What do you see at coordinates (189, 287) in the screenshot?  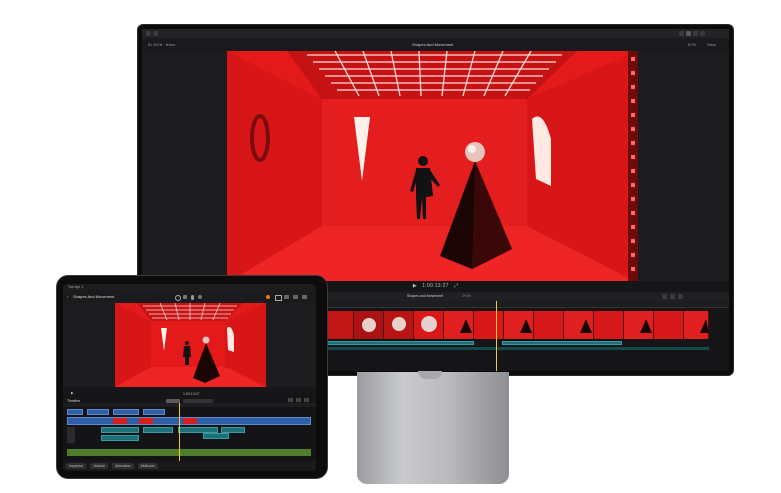 I see `ipad-status-bar: Tue Apr 1` at bounding box center [189, 287].